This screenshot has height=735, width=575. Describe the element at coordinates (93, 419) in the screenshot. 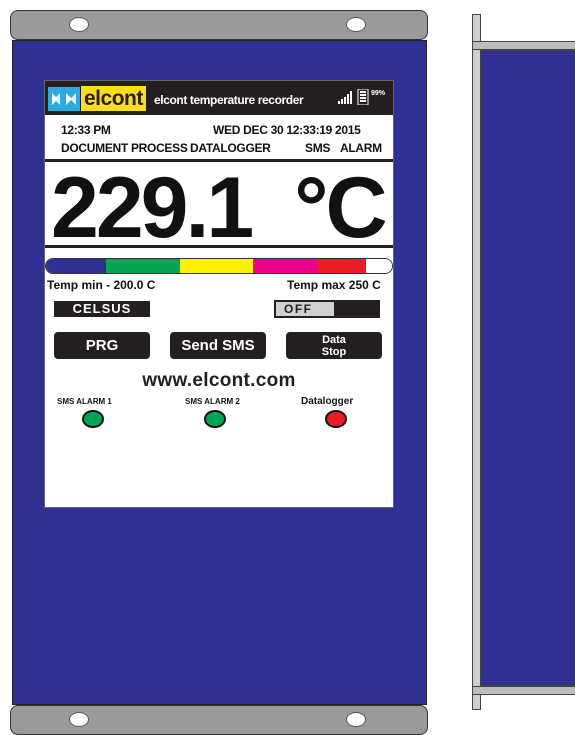

I see `sms-alarm-1-indicator` at that location.